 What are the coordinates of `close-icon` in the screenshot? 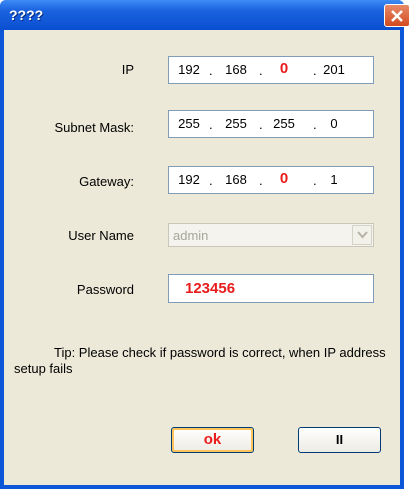 It's located at (397, 16).